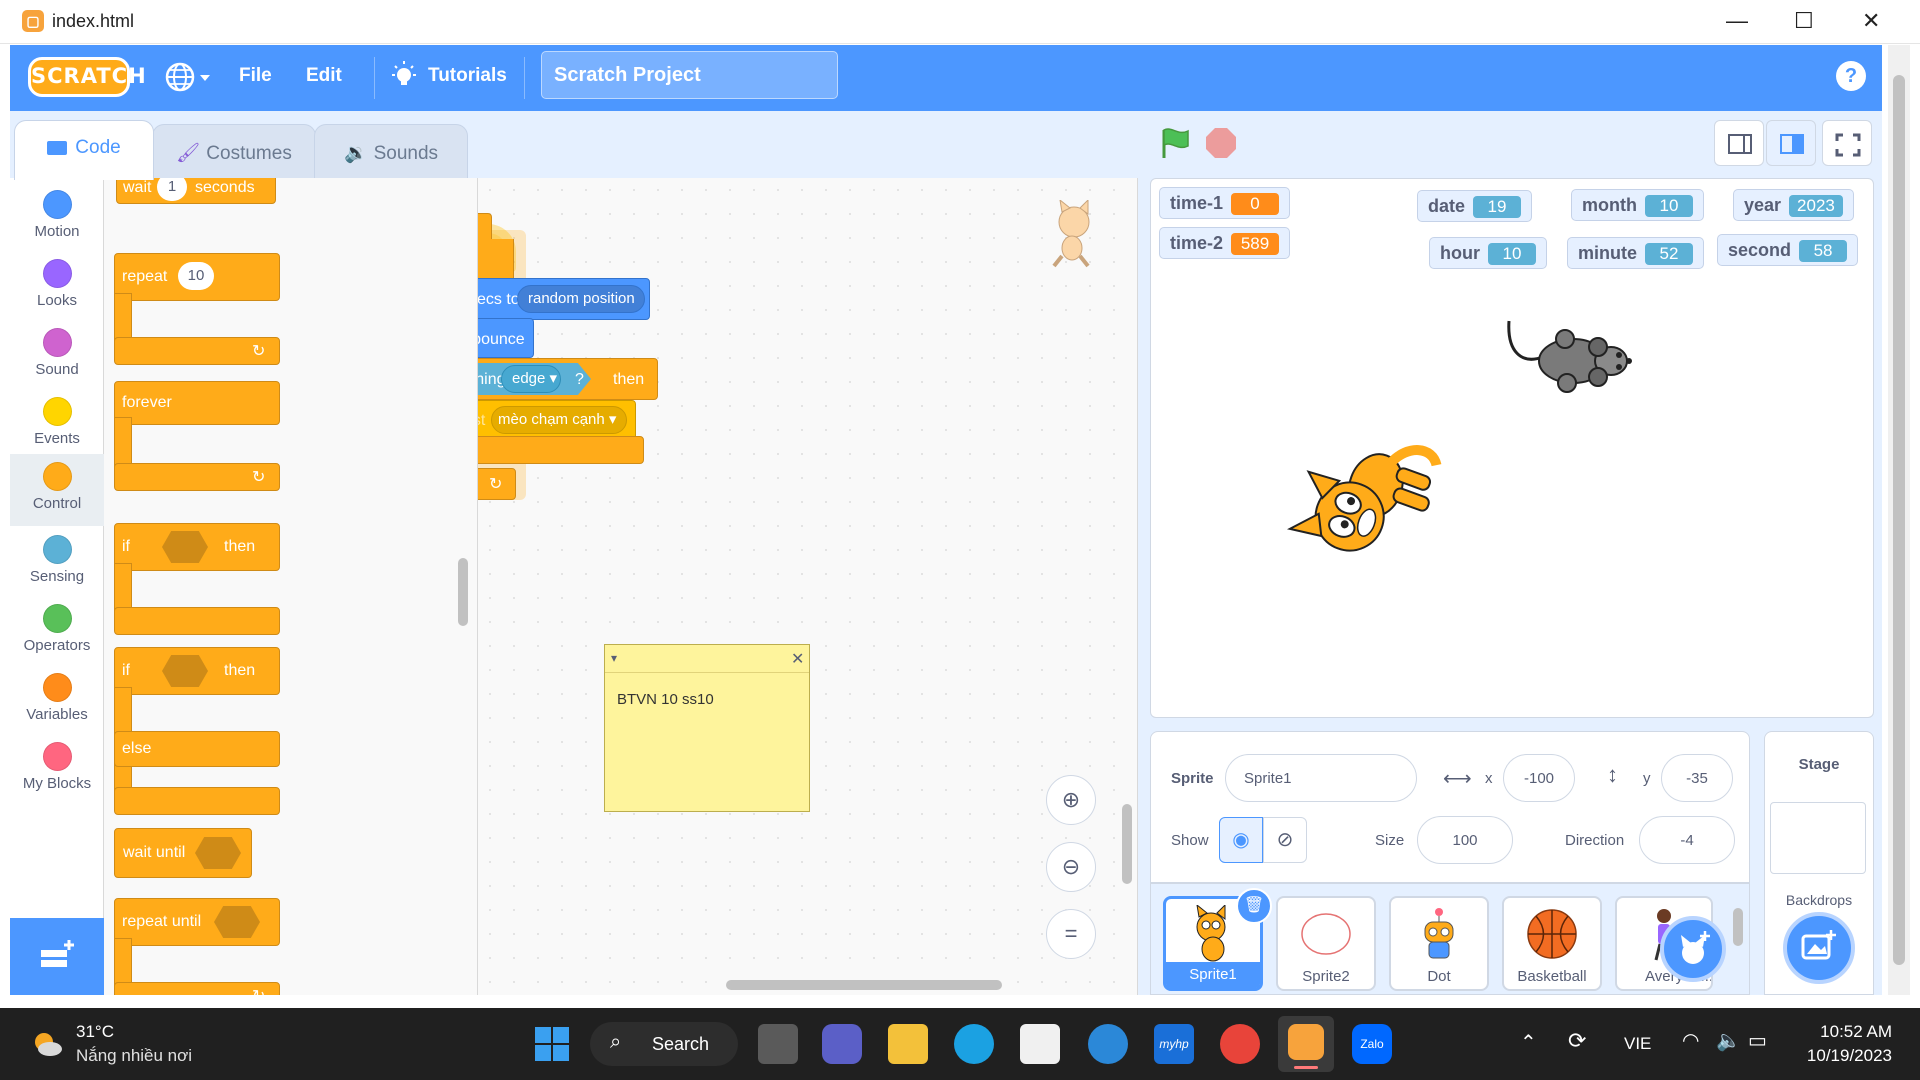 The width and height of the screenshot is (1920, 1080). What do you see at coordinates (1439, 943) in the screenshot?
I see `sprite-tile-dot: Dot` at bounding box center [1439, 943].